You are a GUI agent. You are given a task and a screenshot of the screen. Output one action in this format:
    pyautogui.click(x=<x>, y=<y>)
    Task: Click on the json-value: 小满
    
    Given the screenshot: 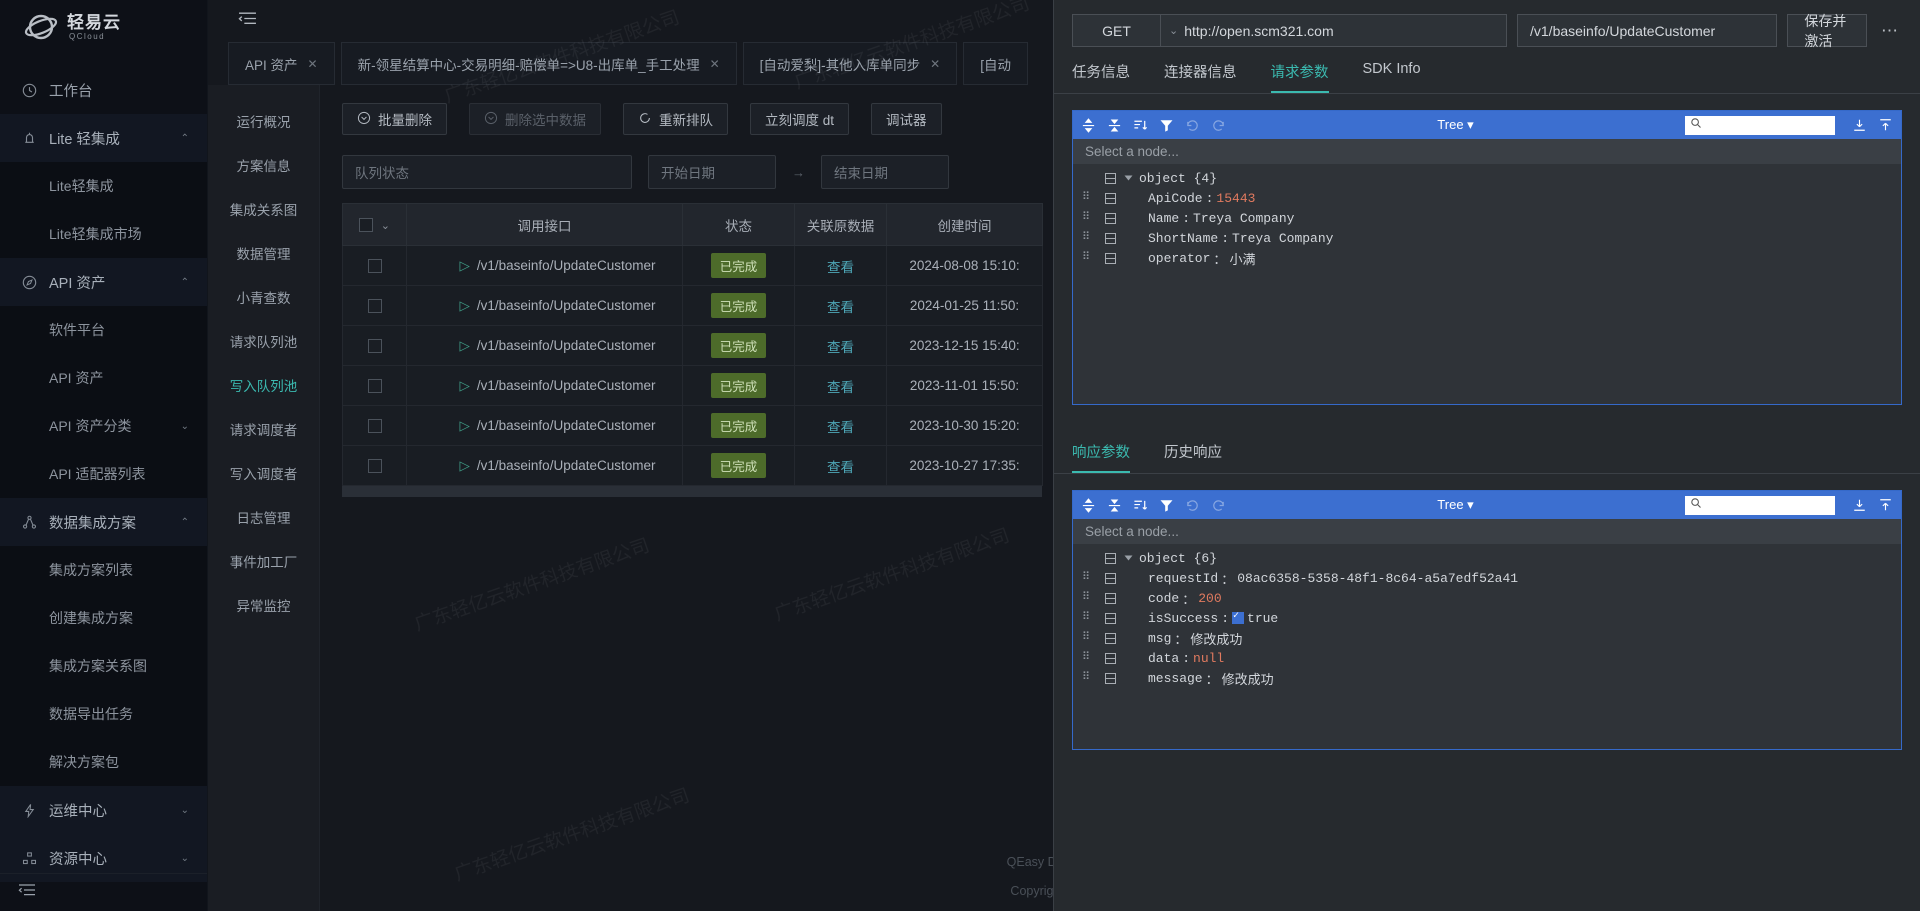 What is the action you would take?
    pyautogui.click(x=1242, y=258)
    